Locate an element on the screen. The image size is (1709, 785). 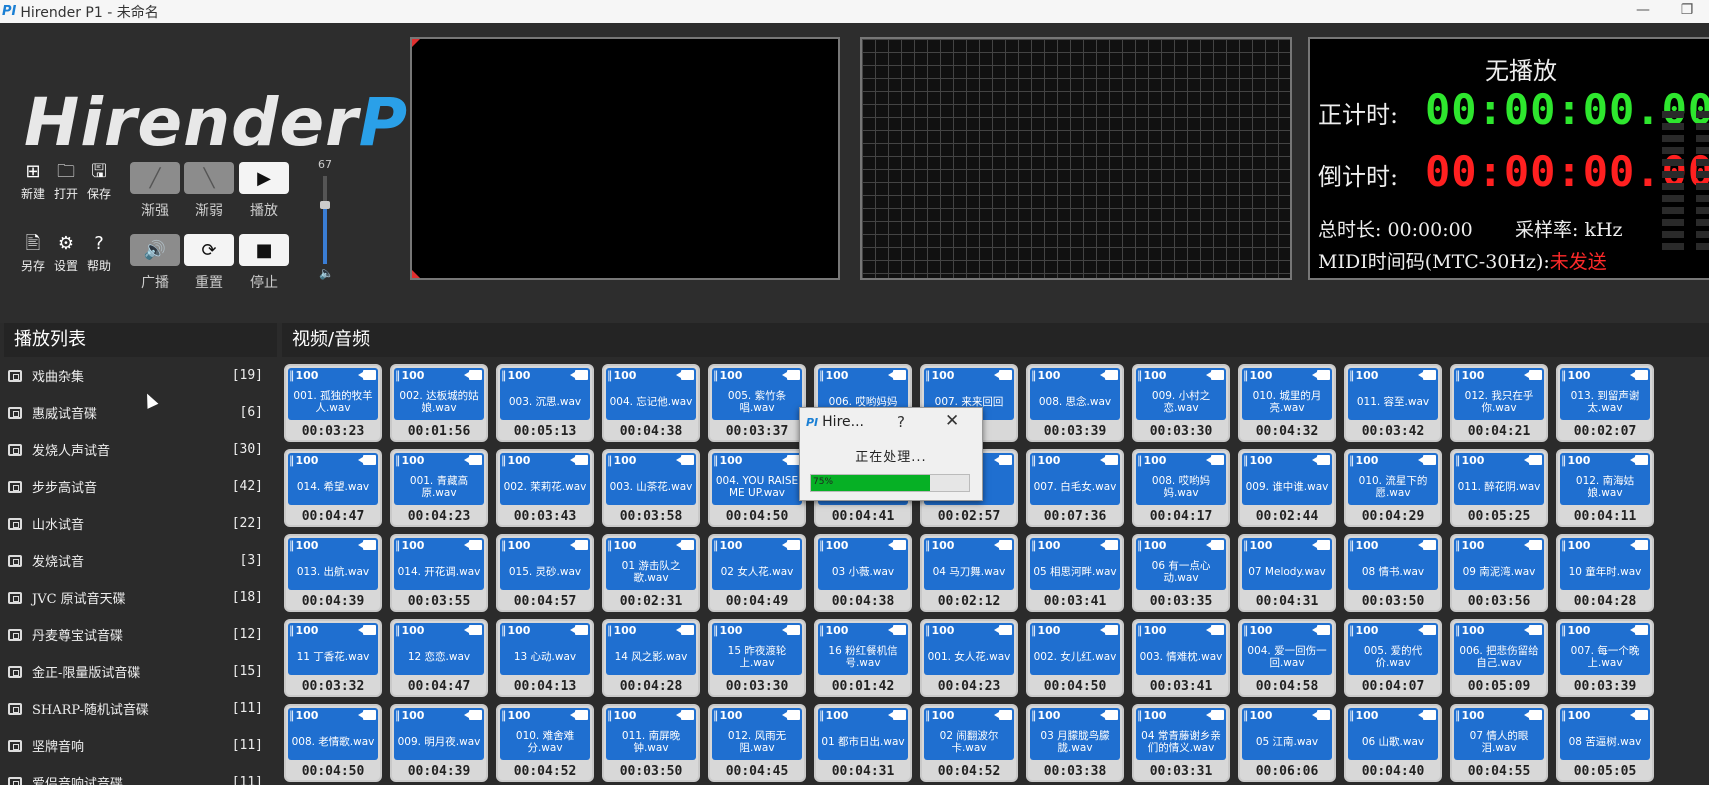
media-tile: 100 012. 我只在乎你.wav 00:04:21 is located at coordinates (1499, 403).